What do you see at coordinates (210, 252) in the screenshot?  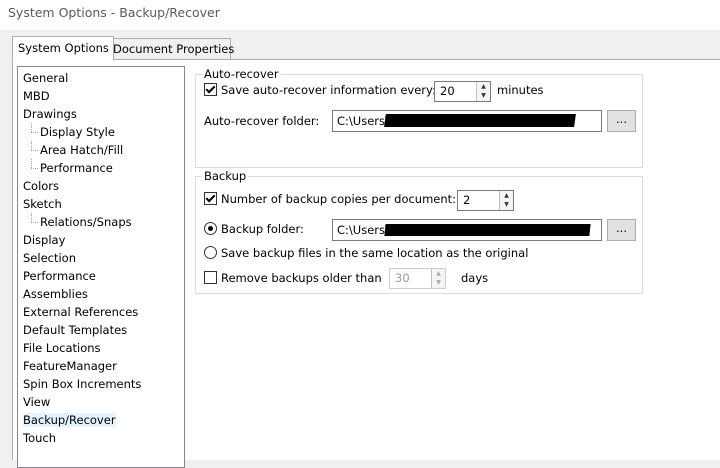 I see `backup-same-location-radio` at bounding box center [210, 252].